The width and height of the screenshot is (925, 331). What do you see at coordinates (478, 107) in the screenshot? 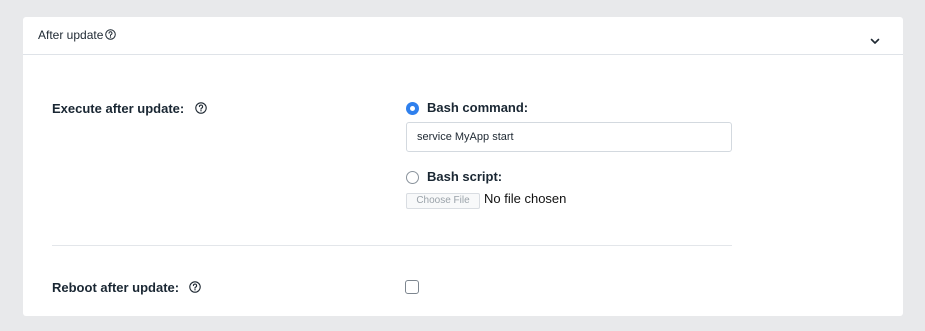
I see `bash-command-label: Bash command:` at bounding box center [478, 107].